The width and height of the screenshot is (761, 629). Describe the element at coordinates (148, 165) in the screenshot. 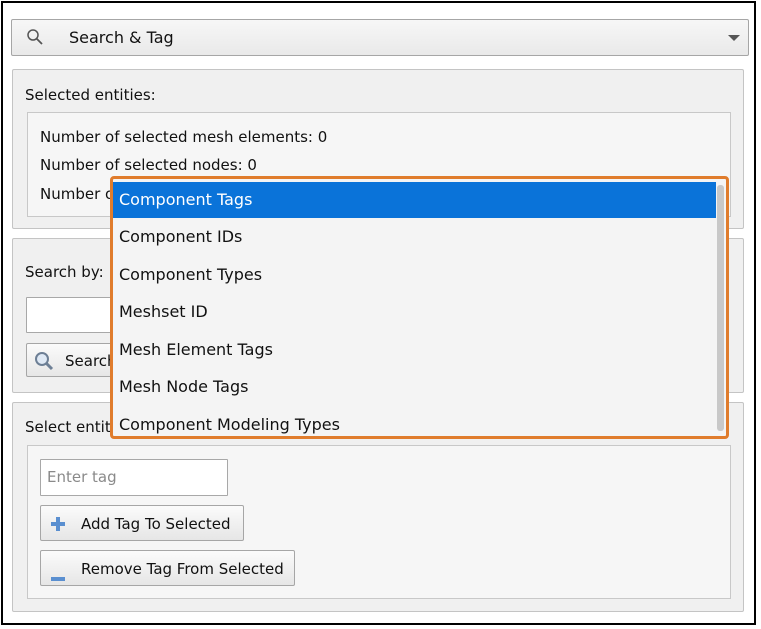

I see `nodes-count: Number of selected nodes: 0` at that location.